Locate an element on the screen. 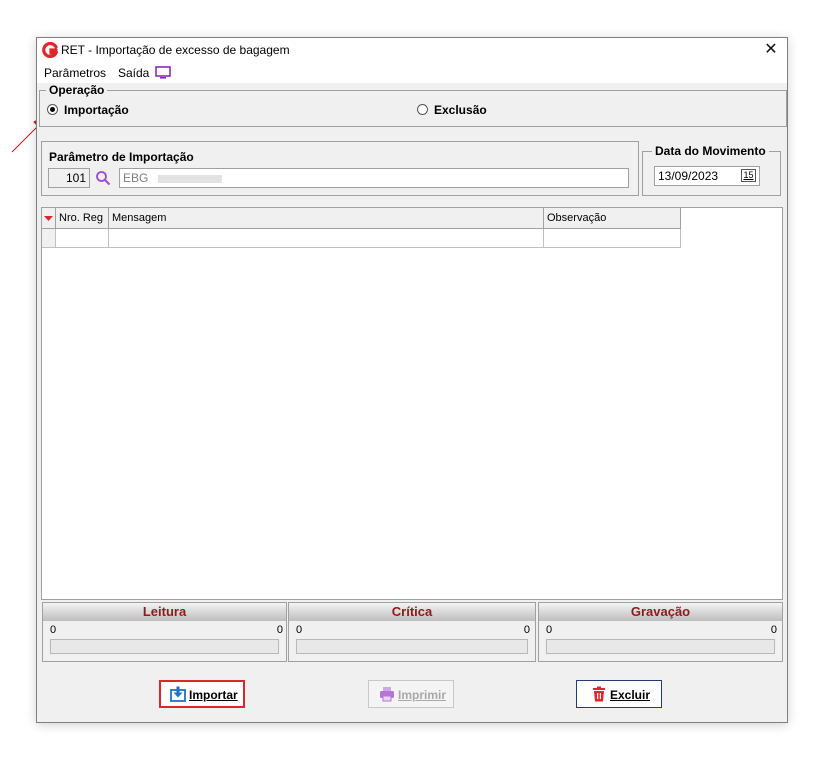  trash-icon is located at coordinates (599, 694).